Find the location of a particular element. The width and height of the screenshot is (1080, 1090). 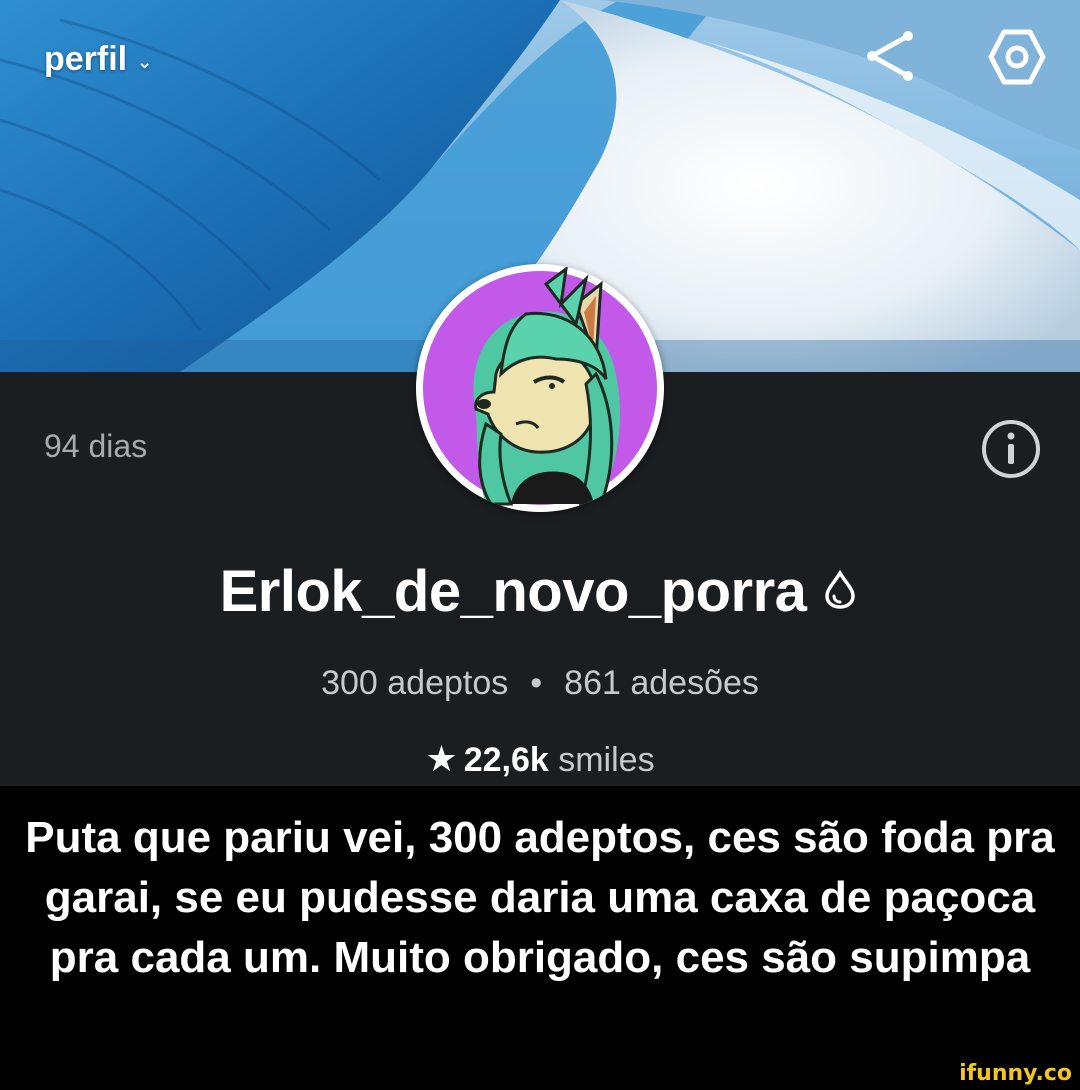

info-icon is located at coordinates (1011, 449).